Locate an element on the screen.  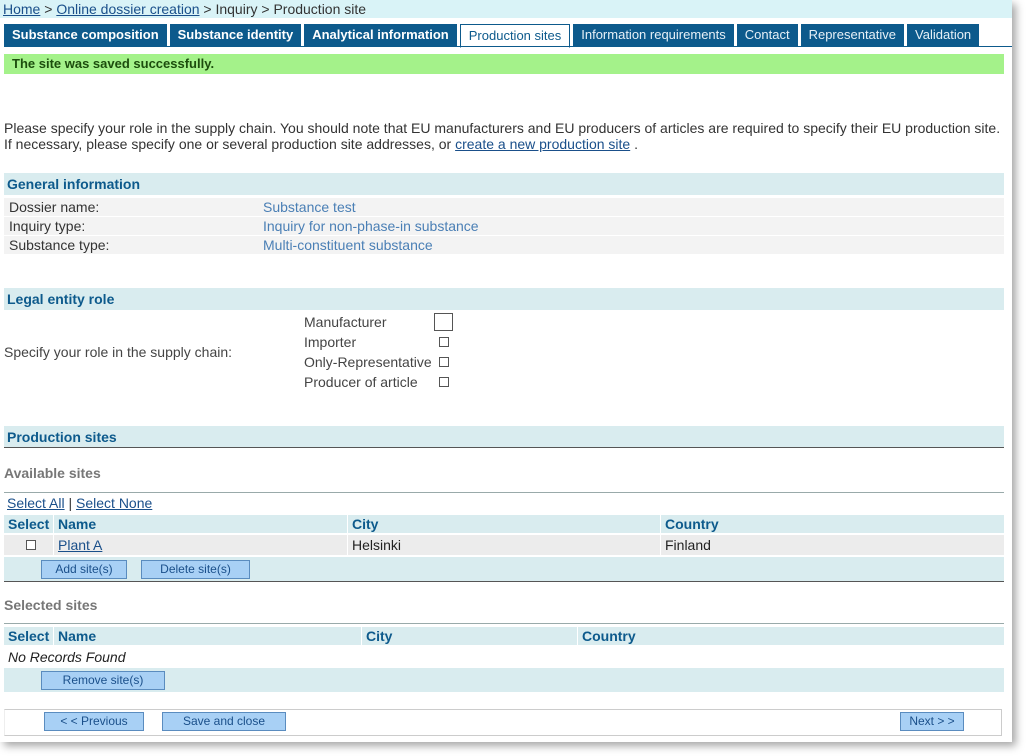
site-country-cell: Finland is located at coordinates (832, 545).